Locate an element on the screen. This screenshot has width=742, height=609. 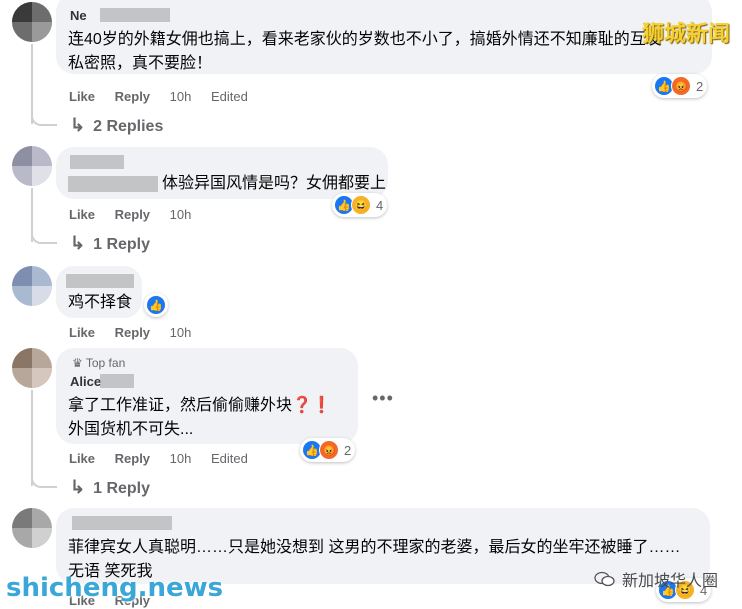
badge-icon: ♛ is located at coordinates (79, 363).